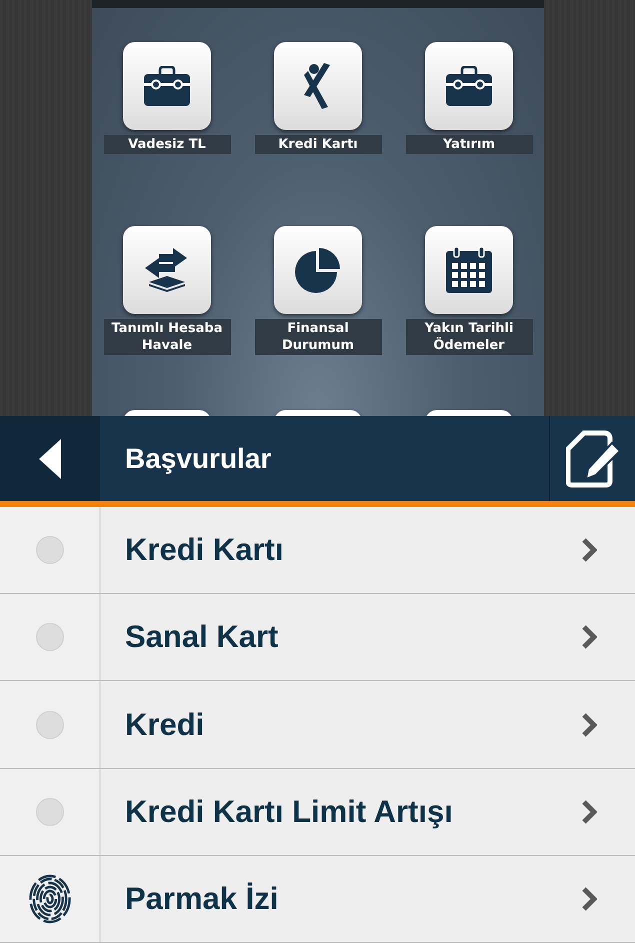  What do you see at coordinates (204, 550) in the screenshot?
I see `row-label: Kredi Kartı` at bounding box center [204, 550].